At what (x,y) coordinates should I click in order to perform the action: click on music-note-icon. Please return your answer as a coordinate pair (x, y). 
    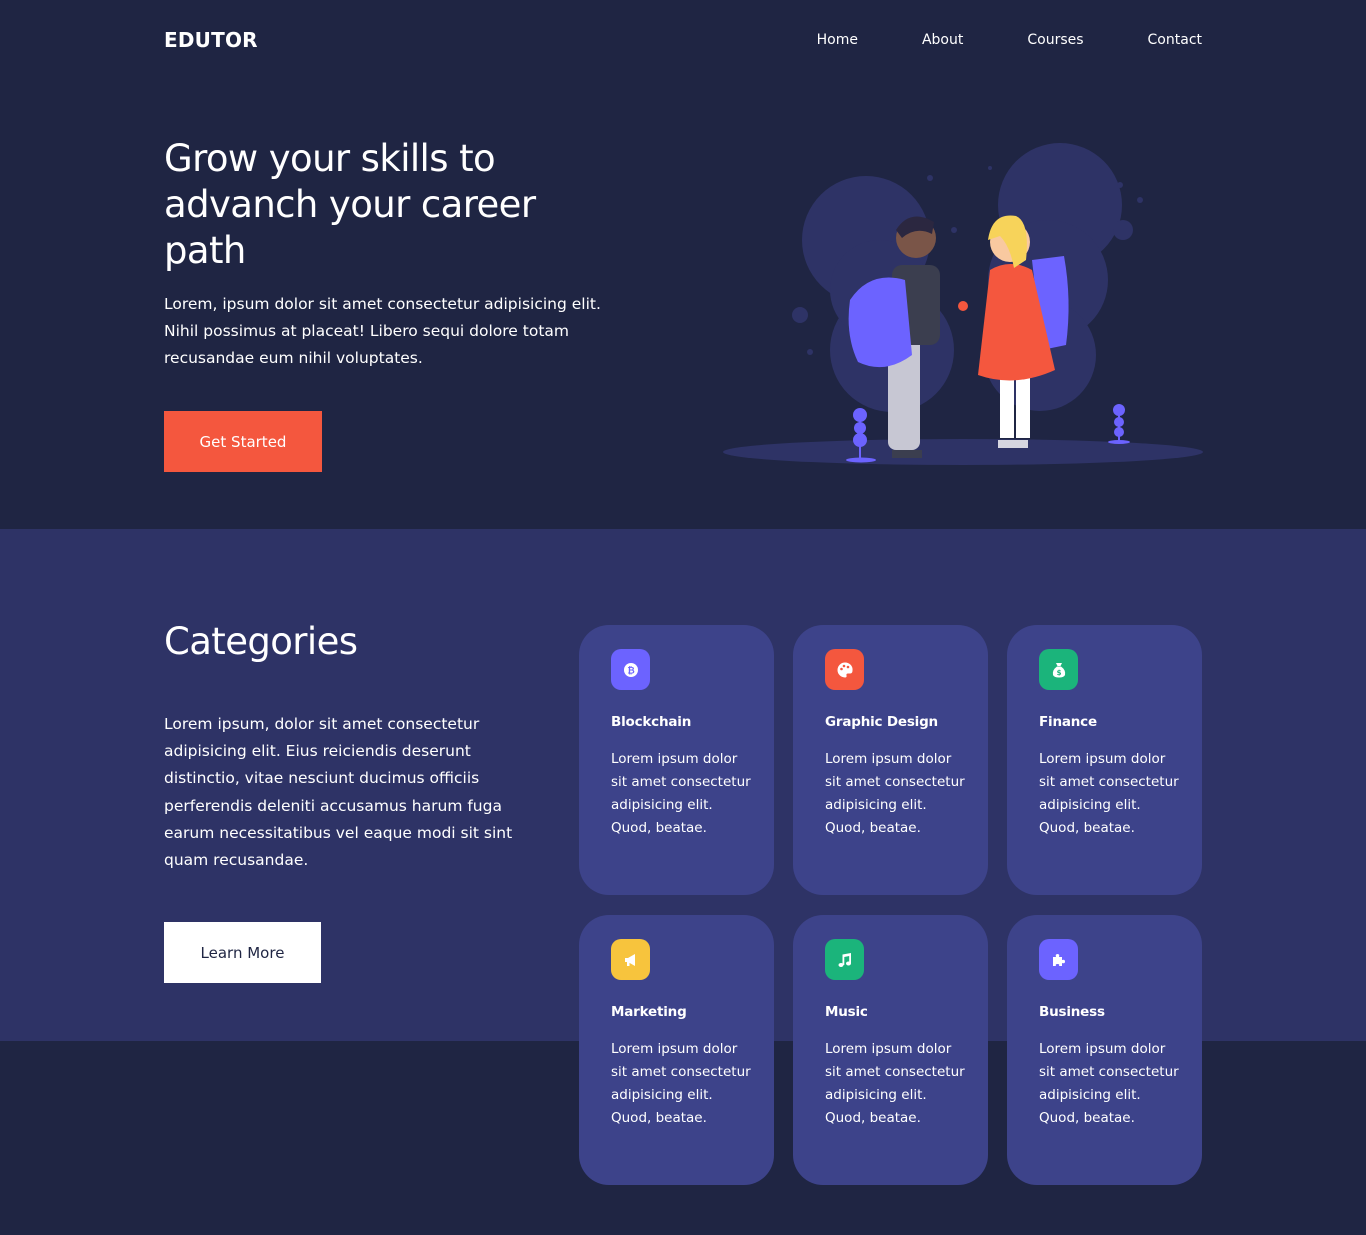
    Looking at the image, I should click on (844, 959).